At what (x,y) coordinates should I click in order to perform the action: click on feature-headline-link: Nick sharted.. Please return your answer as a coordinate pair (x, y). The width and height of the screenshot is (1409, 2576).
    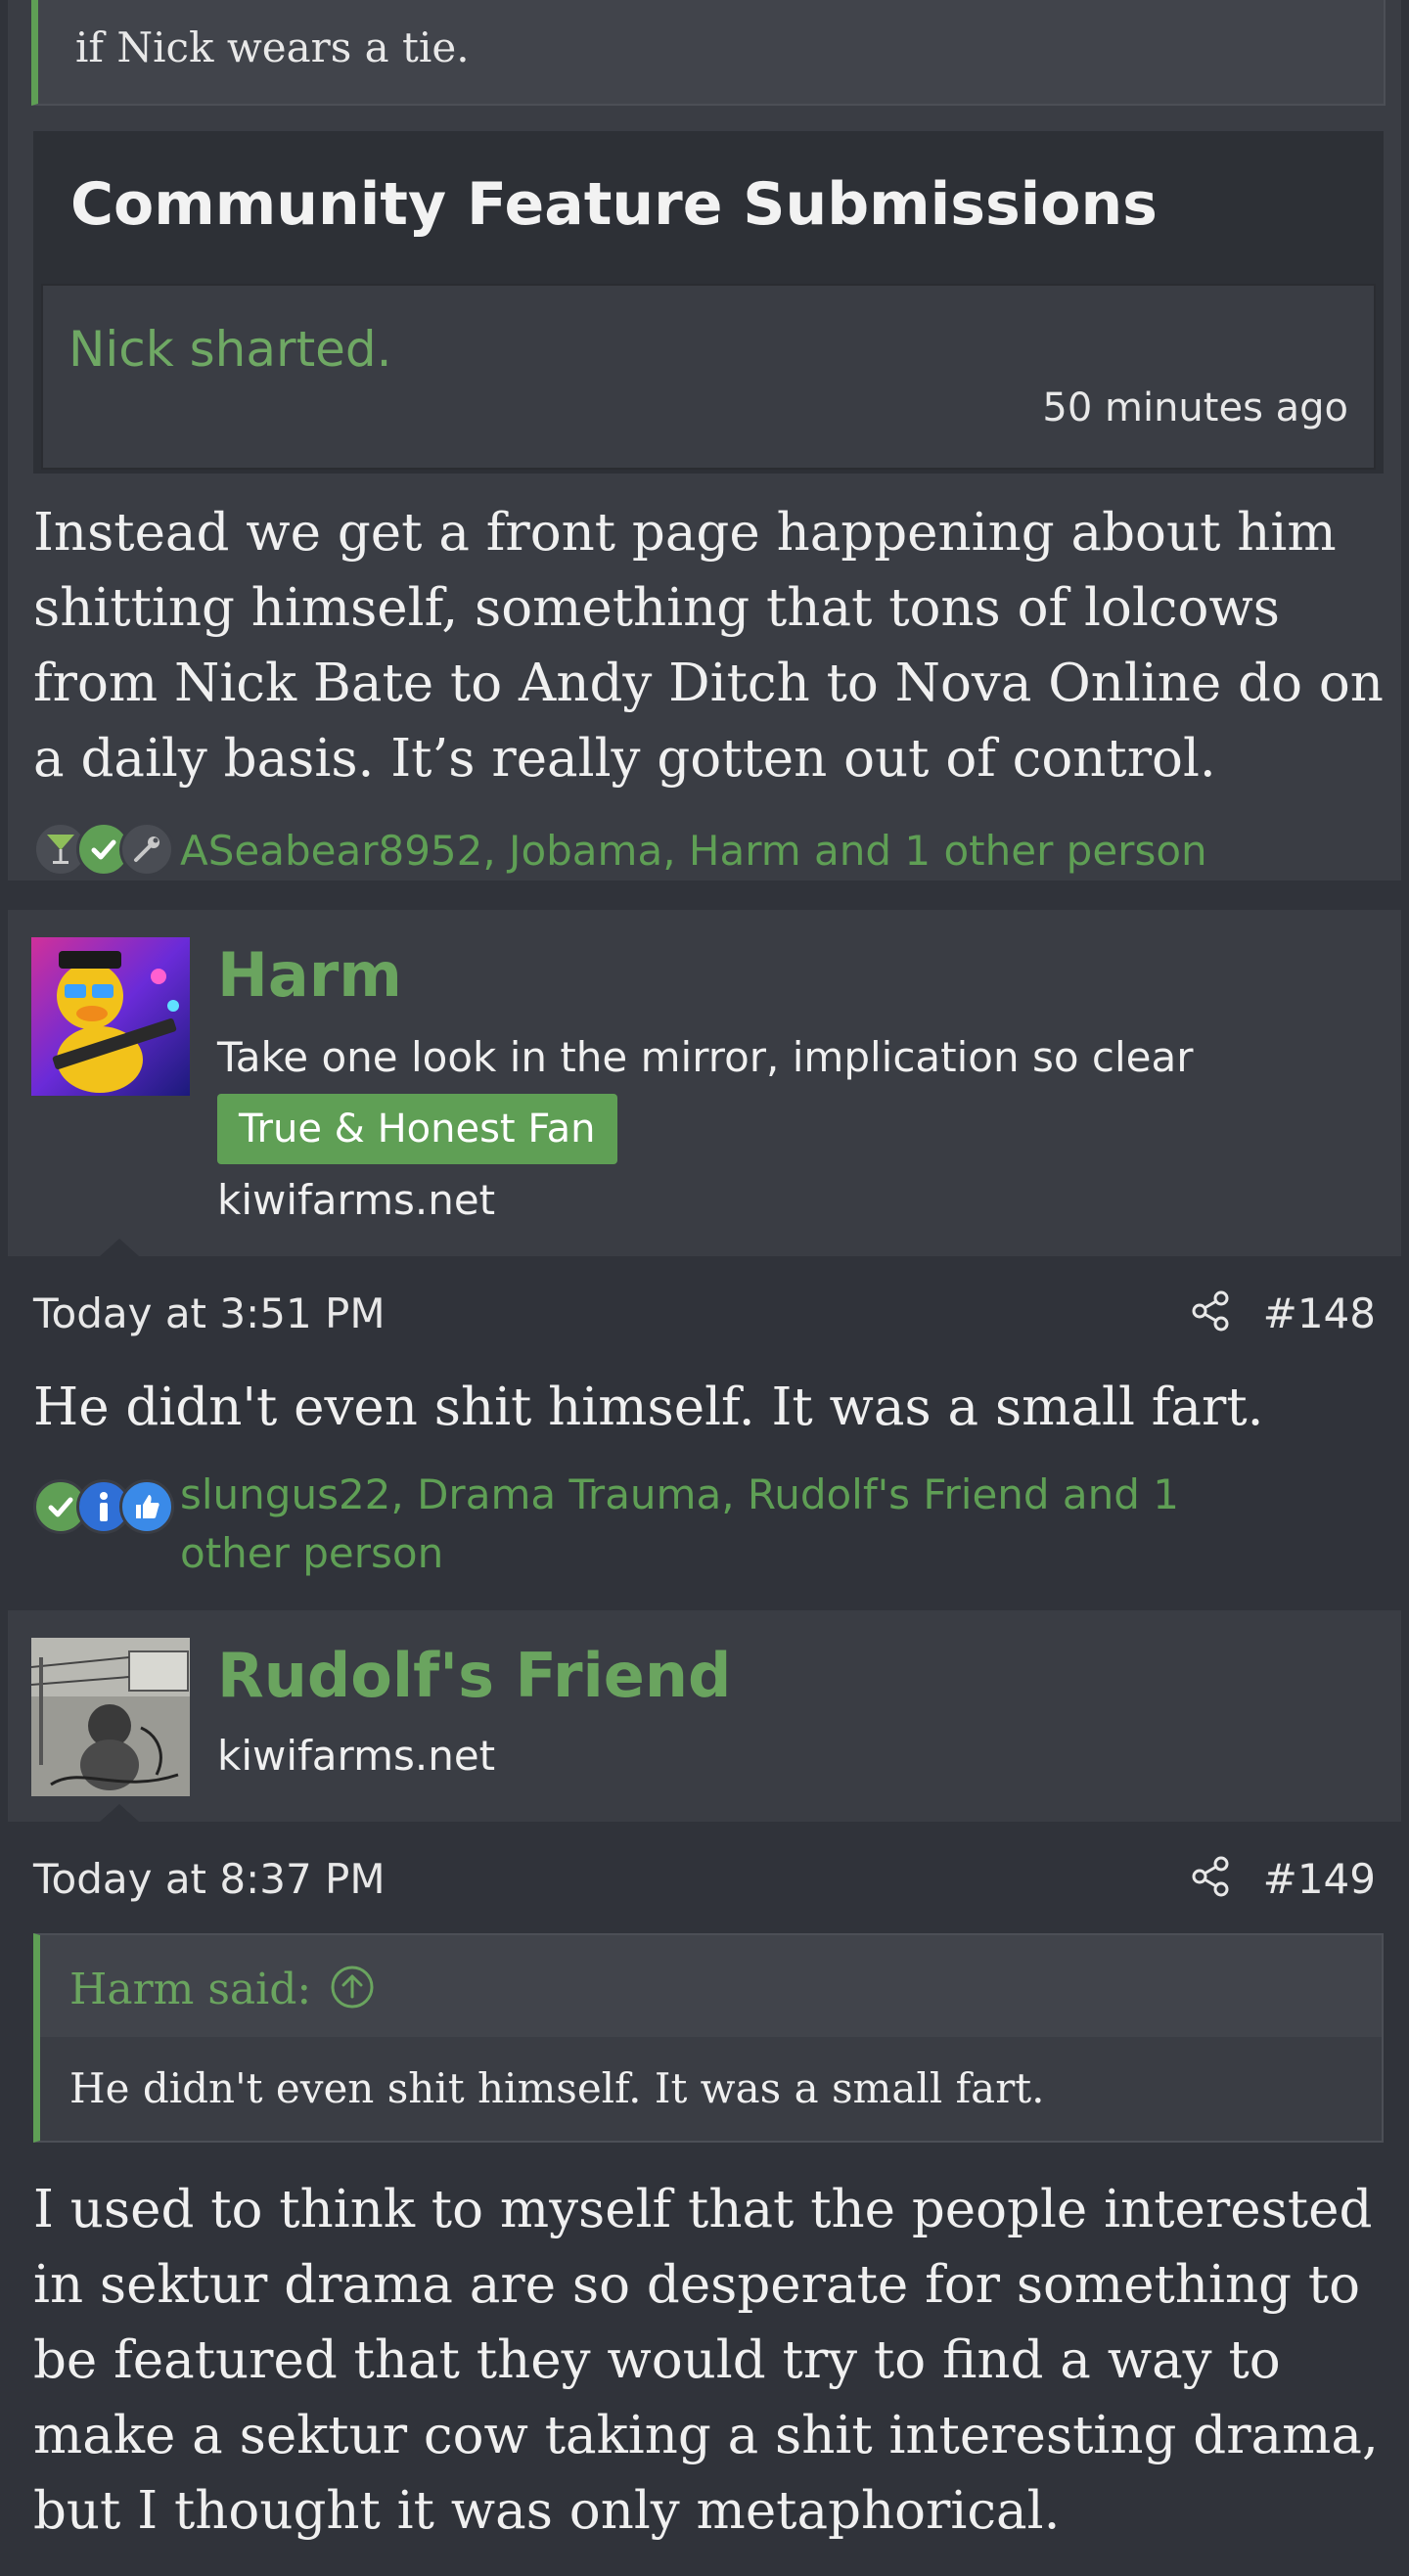
    Looking at the image, I should click on (230, 349).